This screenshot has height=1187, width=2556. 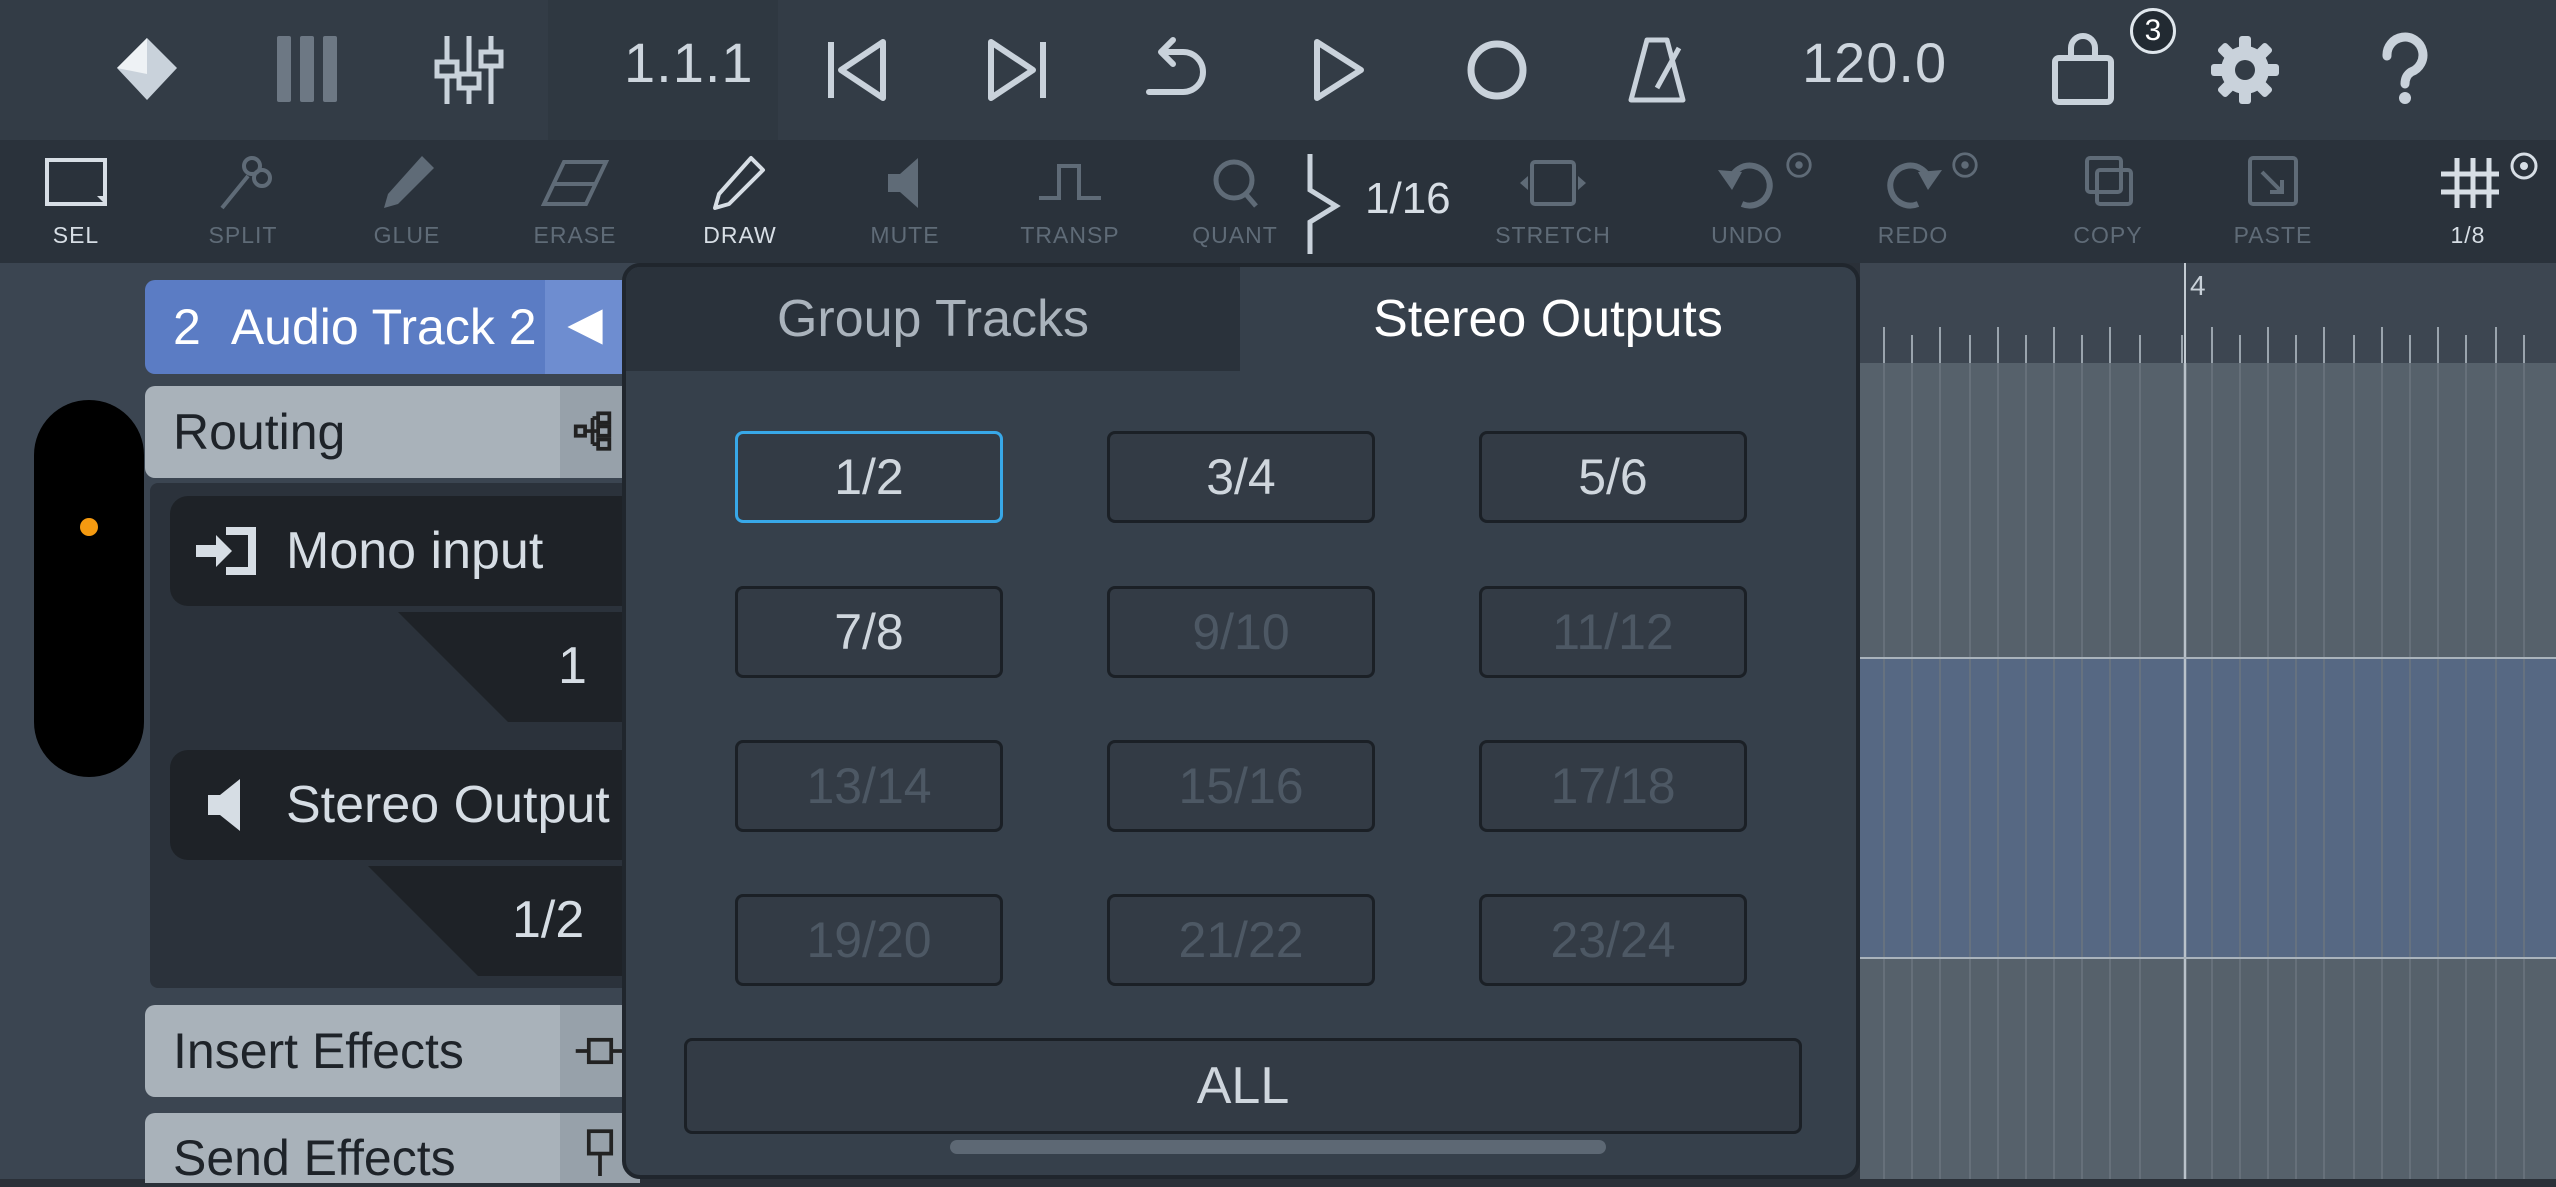 I want to click on cube-icon, so click(x=147, y=69).